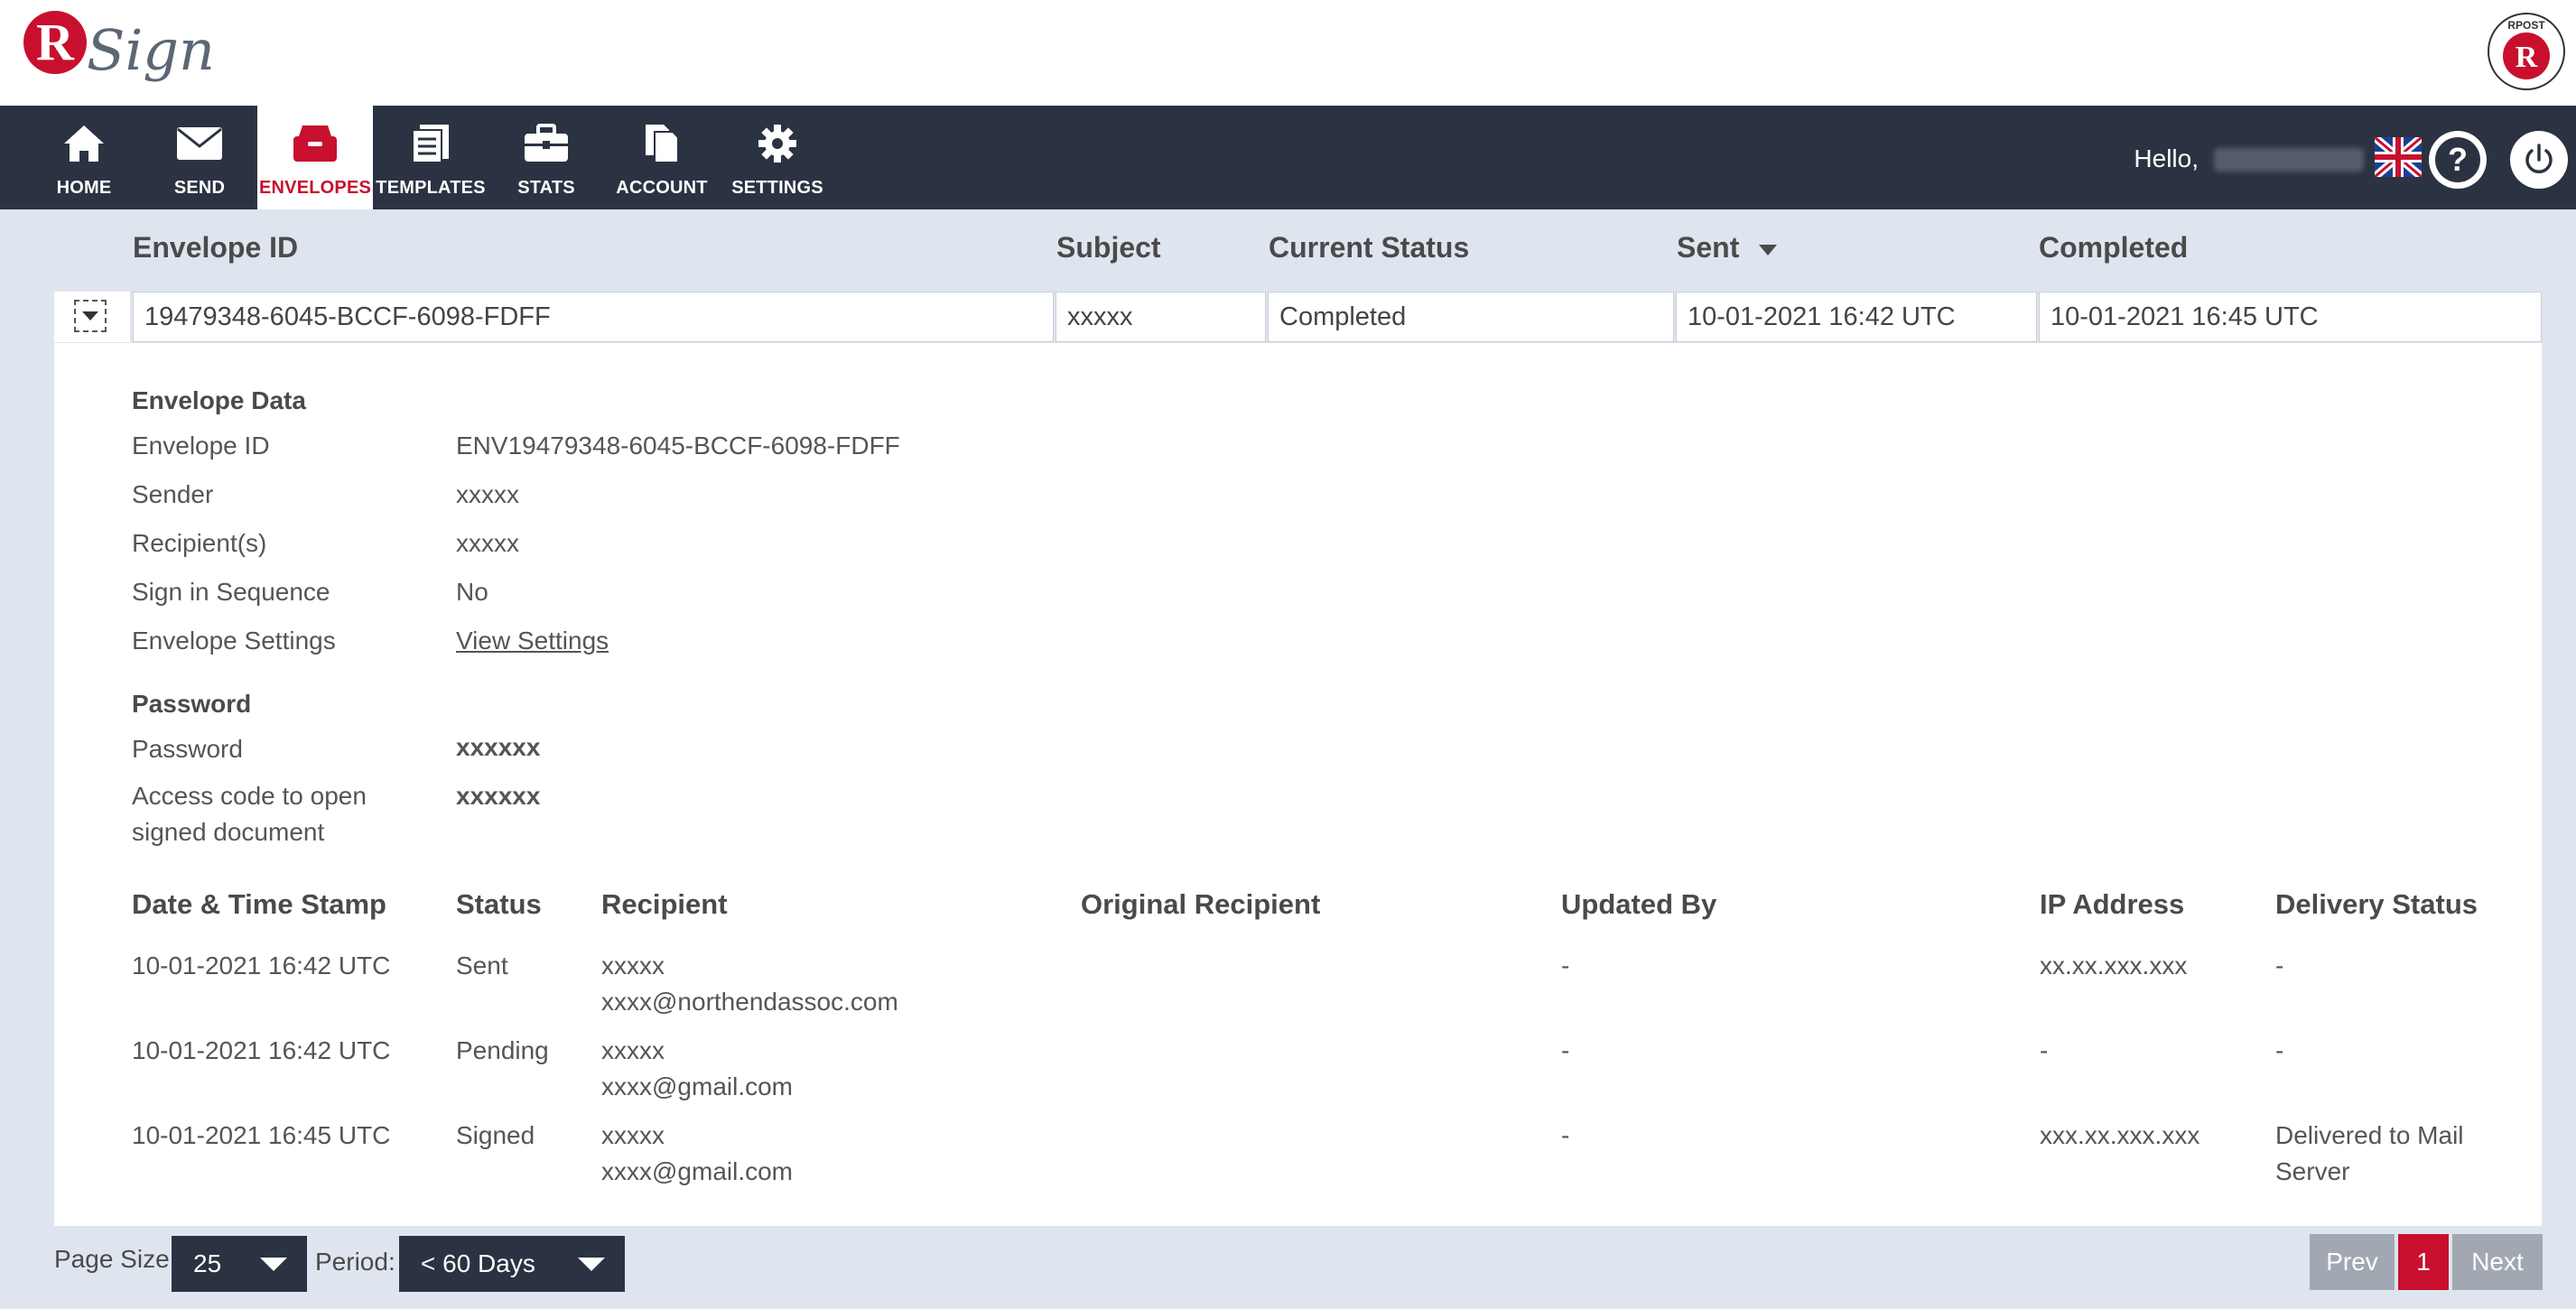  Describe the element at coordinates (259, 904) in the screenshot. I see `history-col-date: Date & Time Stamp` at that location.